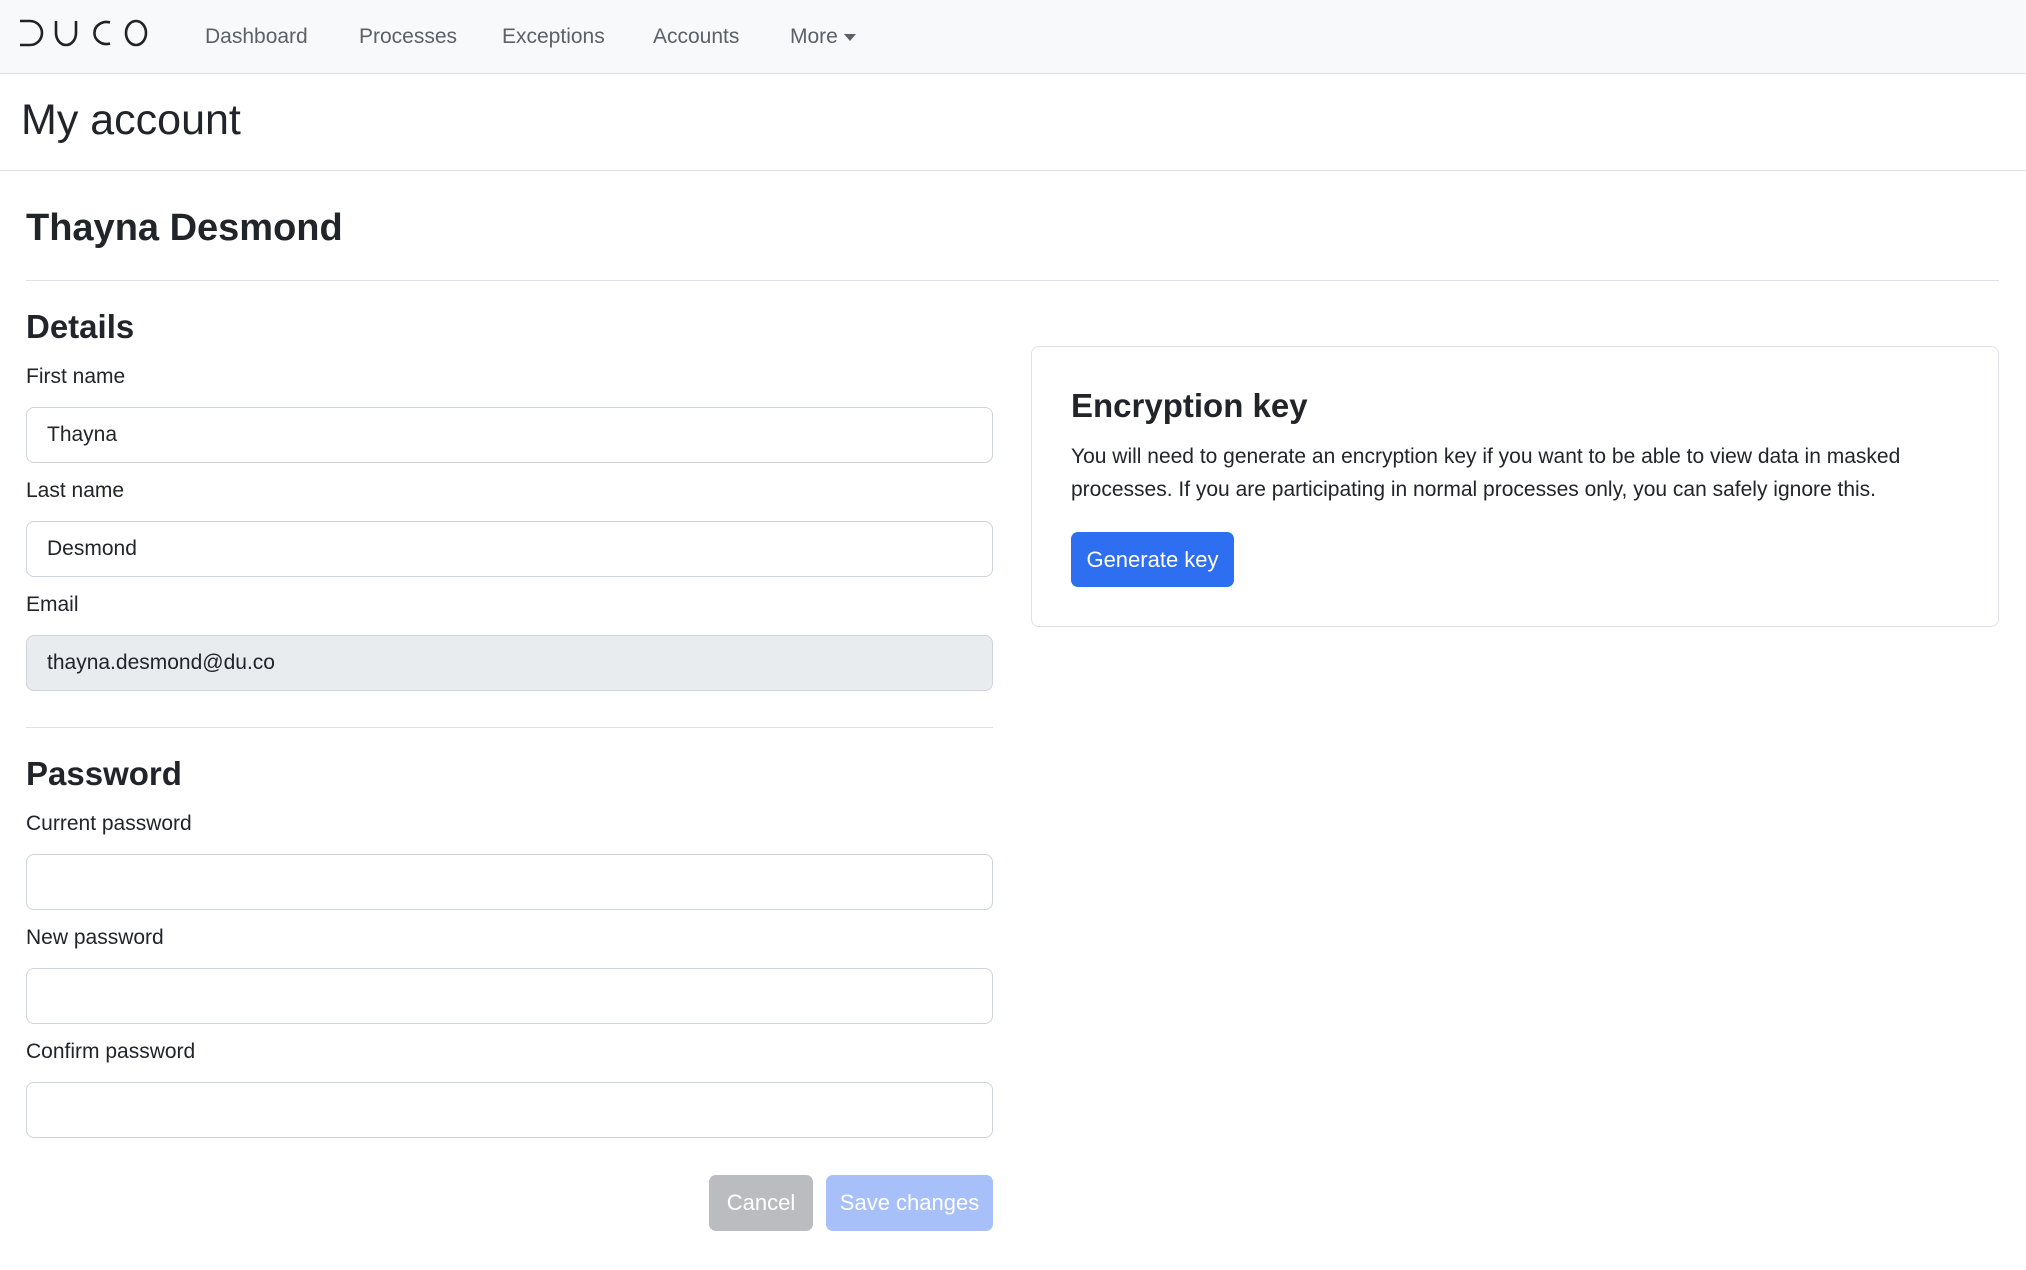 The height and width of the screenshot is (1270, 2026). Describe the element at coordinates (1152, 559) in the screenshot. I see `generate-key-button: Generate key` at that location.